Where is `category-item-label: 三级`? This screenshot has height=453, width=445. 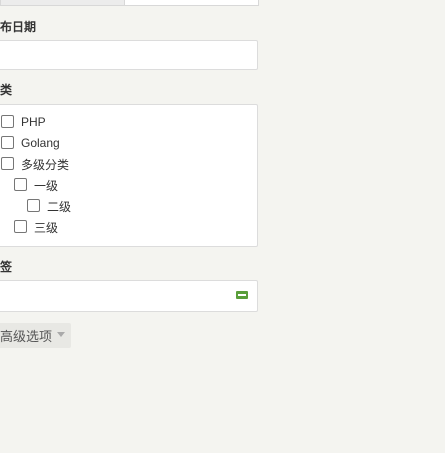
category-item-label: 三级 is located at coordinates (46, 227).